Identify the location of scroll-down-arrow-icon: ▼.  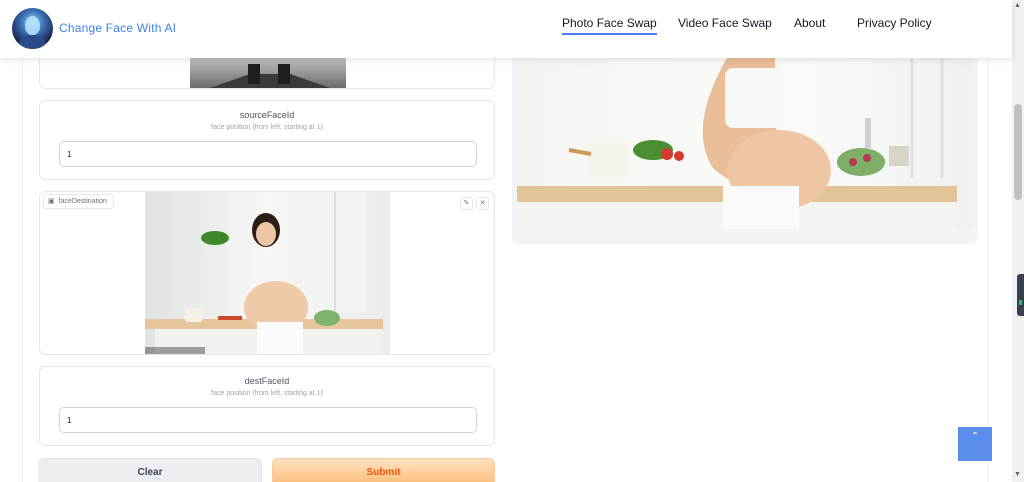
(1017, 474).